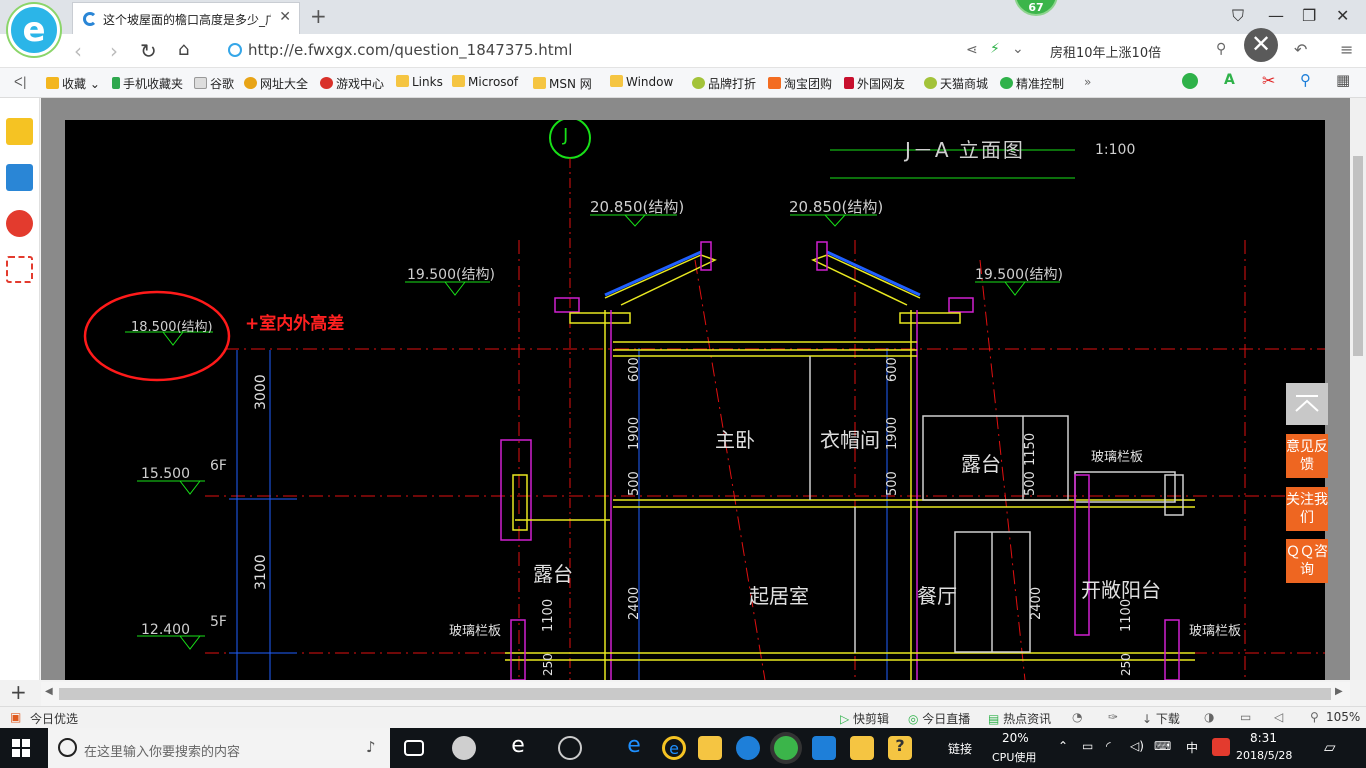 This screenshot has height=768, width=1366. I want to click on translate-icon: A, so click(1229, 80).